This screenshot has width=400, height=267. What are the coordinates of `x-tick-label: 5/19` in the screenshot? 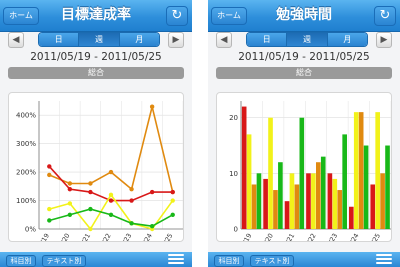 It's located at (246, 237).